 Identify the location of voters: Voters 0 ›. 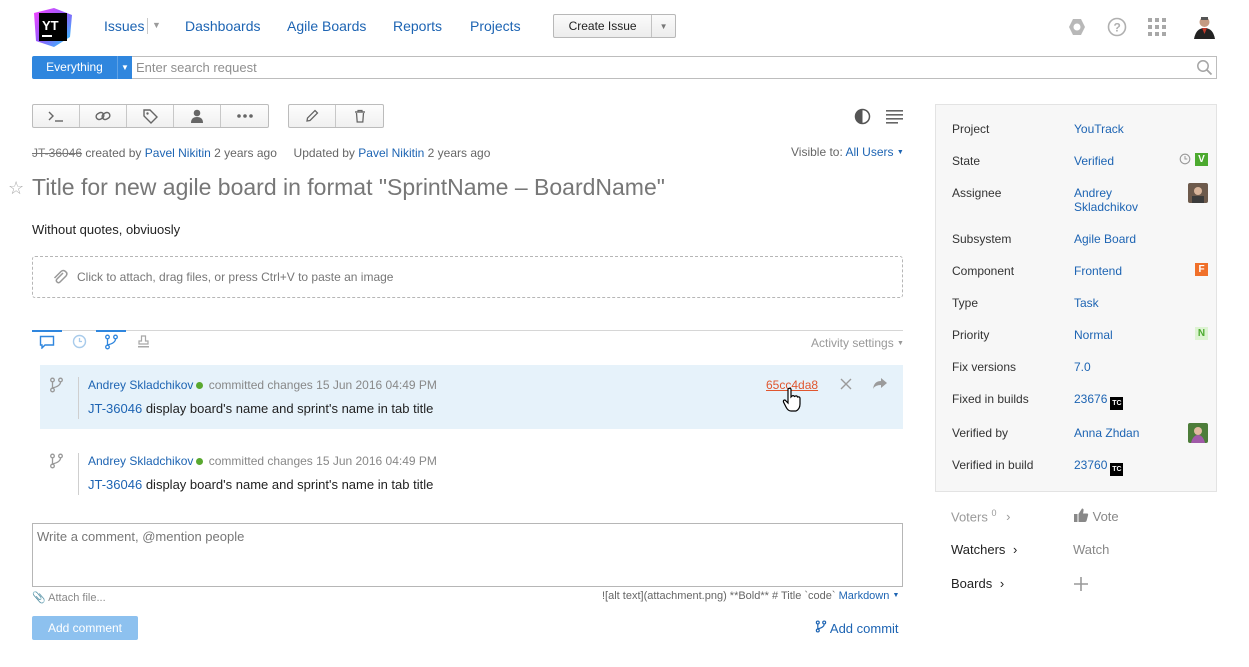
(980, 516).